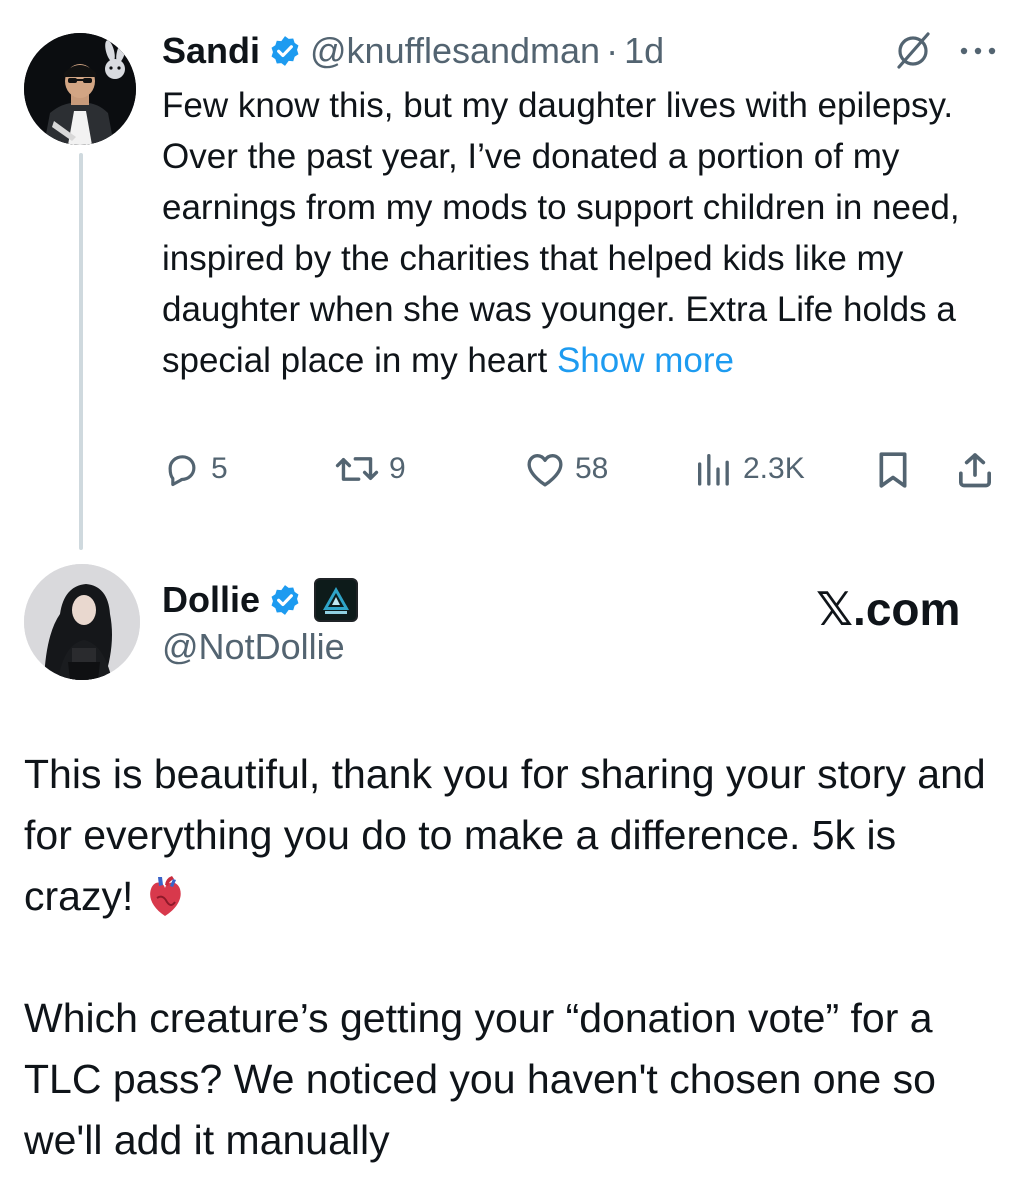 This screenshot has height=1200, width=1026. I want to click on author-name: Dollie, so click(211, 600).